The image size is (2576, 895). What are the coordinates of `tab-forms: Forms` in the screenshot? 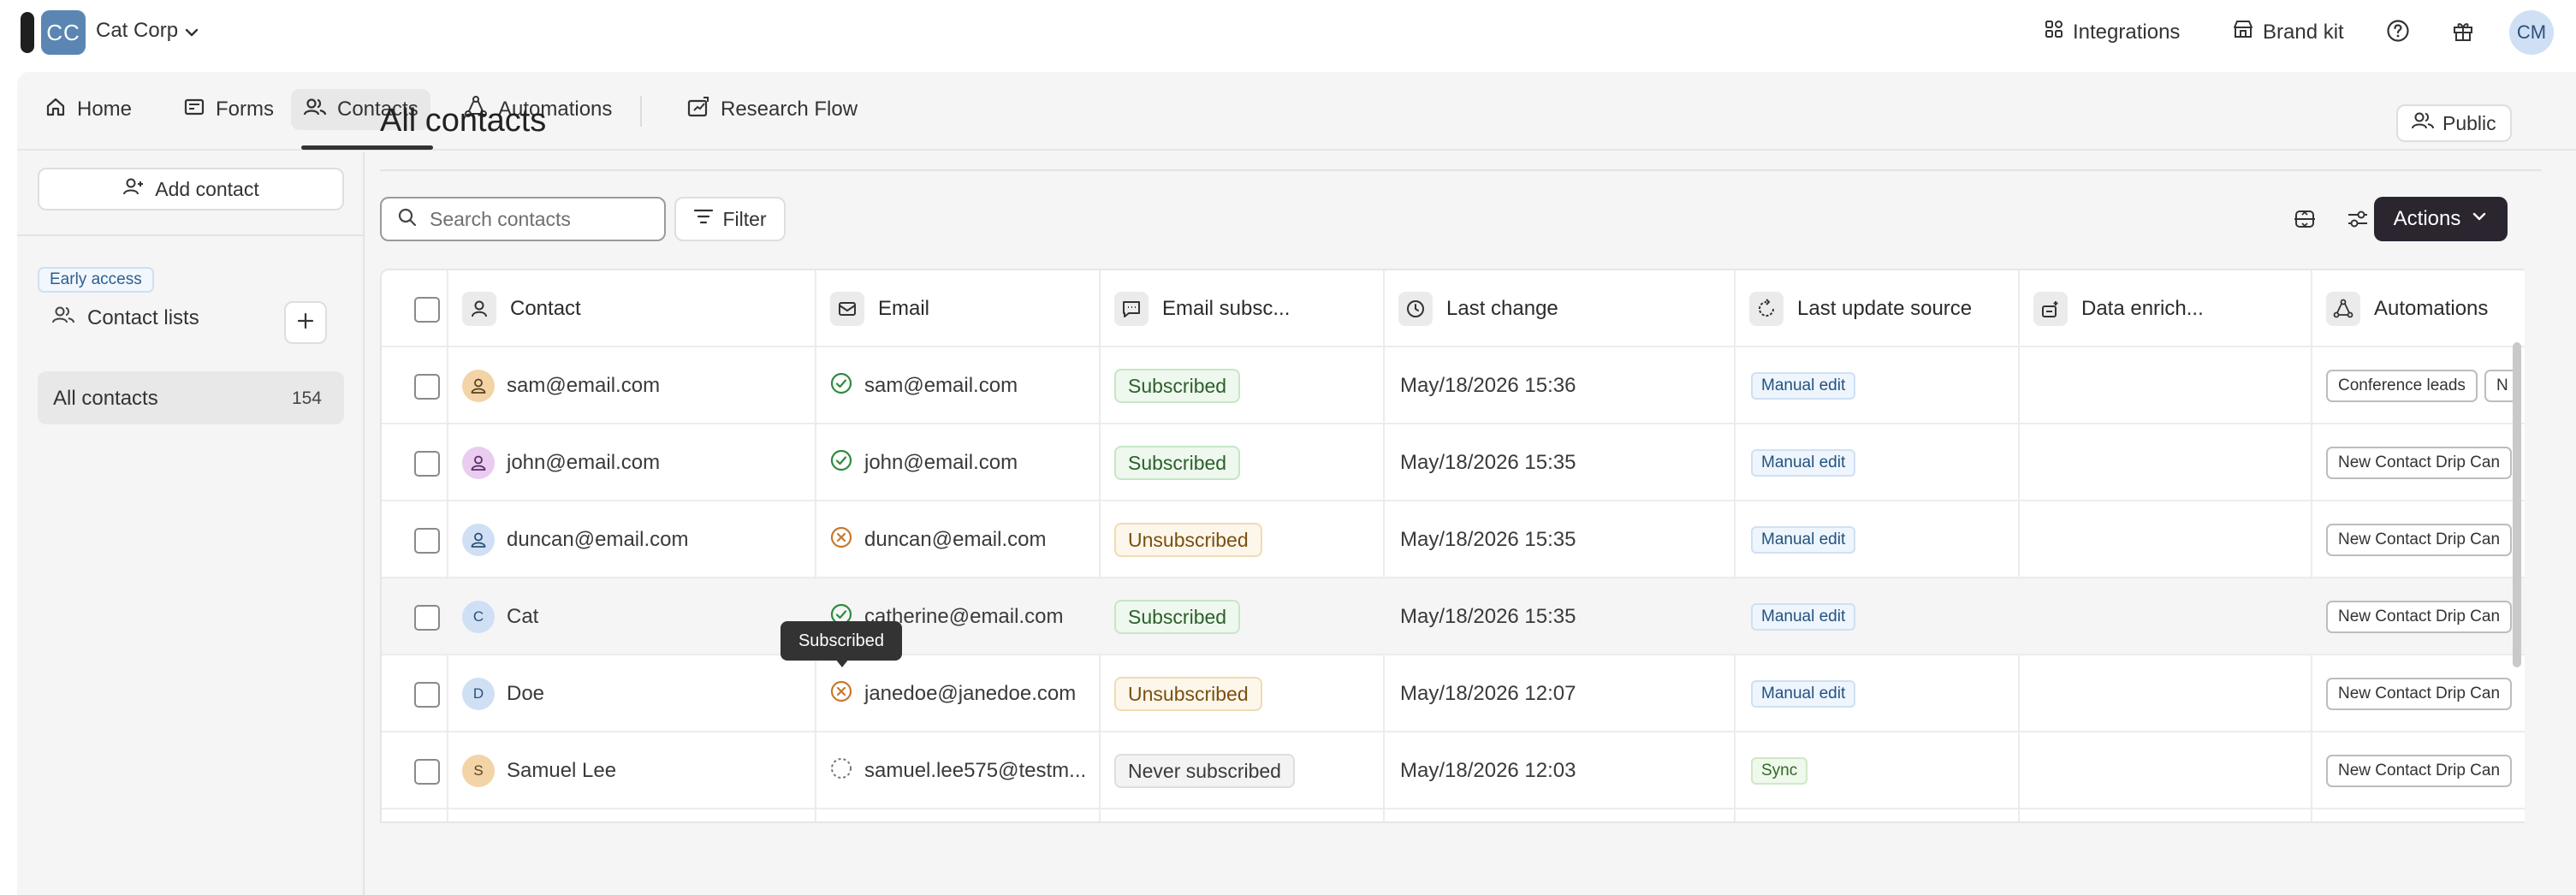 It's located at (228, 109).